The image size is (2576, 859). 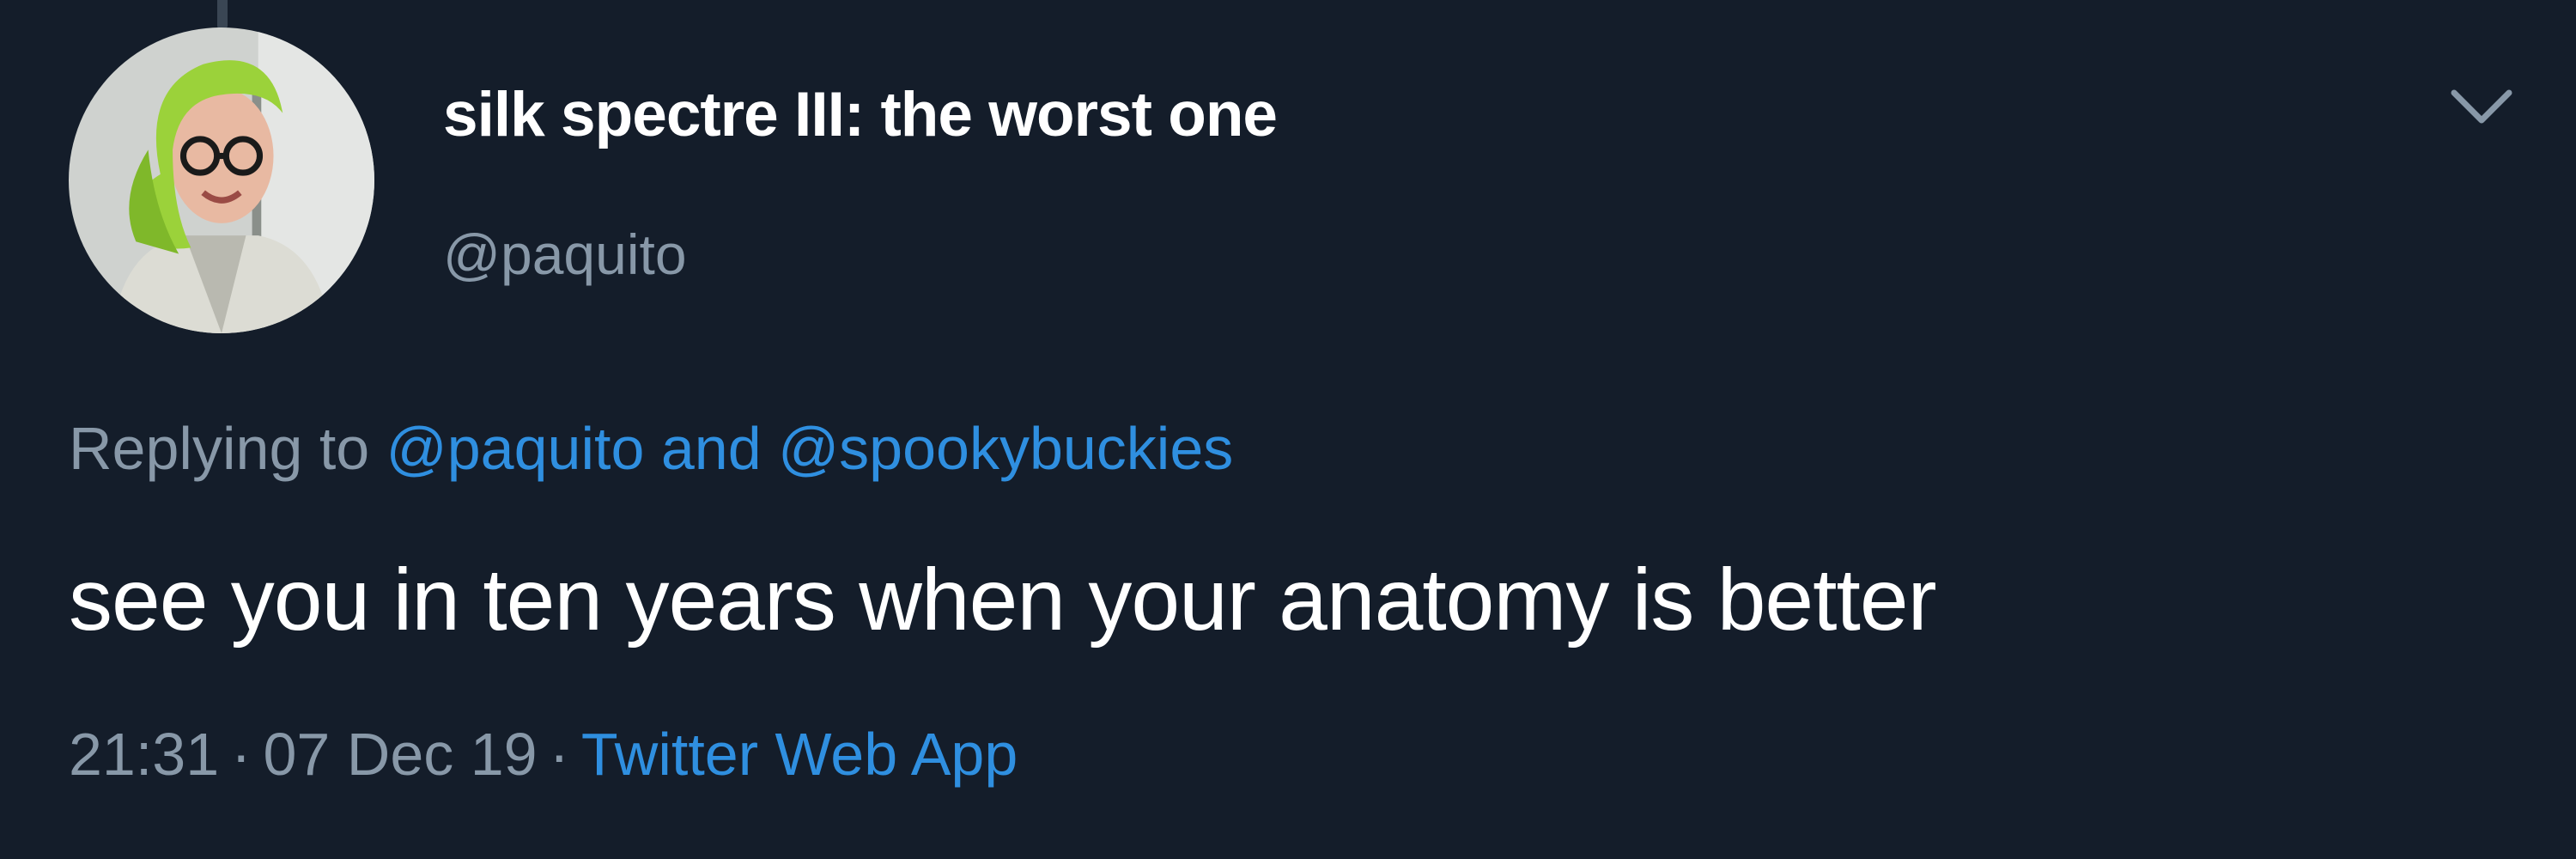 I want to click on replying-prefix: Replying to, so click(x=219, y=449).